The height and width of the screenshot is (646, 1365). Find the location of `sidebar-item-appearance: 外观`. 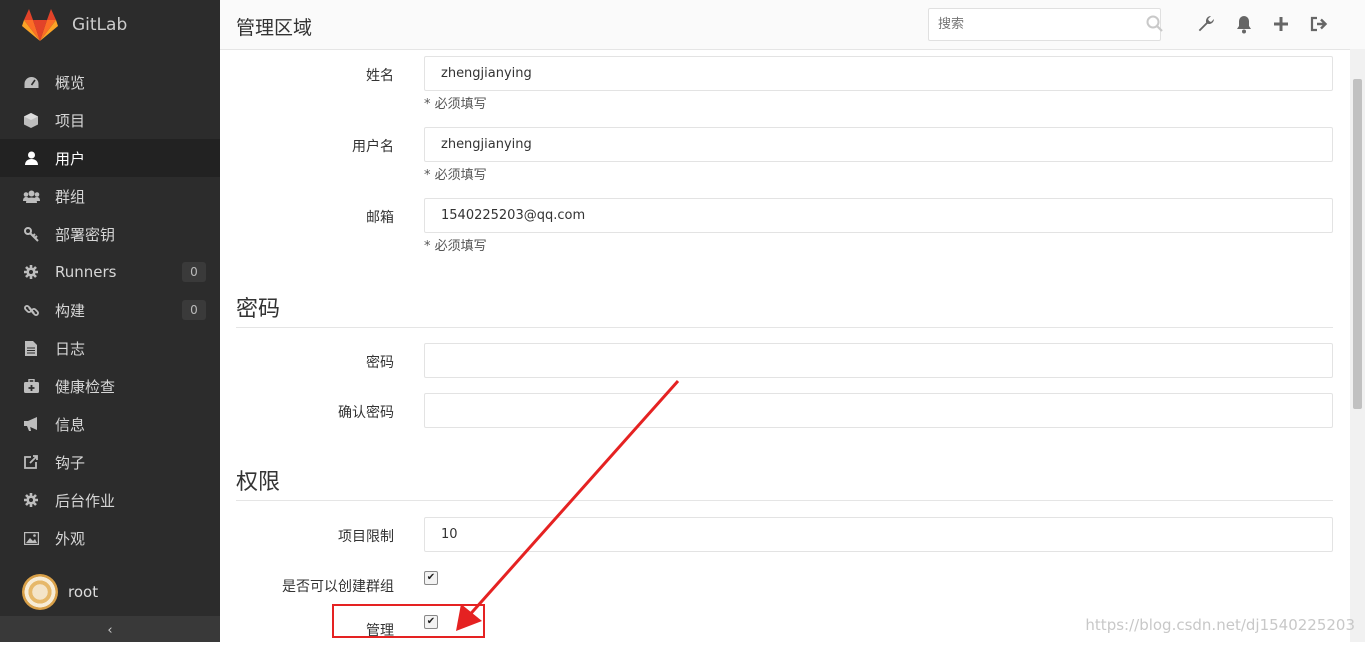

sidebar-item-appearance: 外观 is located at coordinates (110, 538).